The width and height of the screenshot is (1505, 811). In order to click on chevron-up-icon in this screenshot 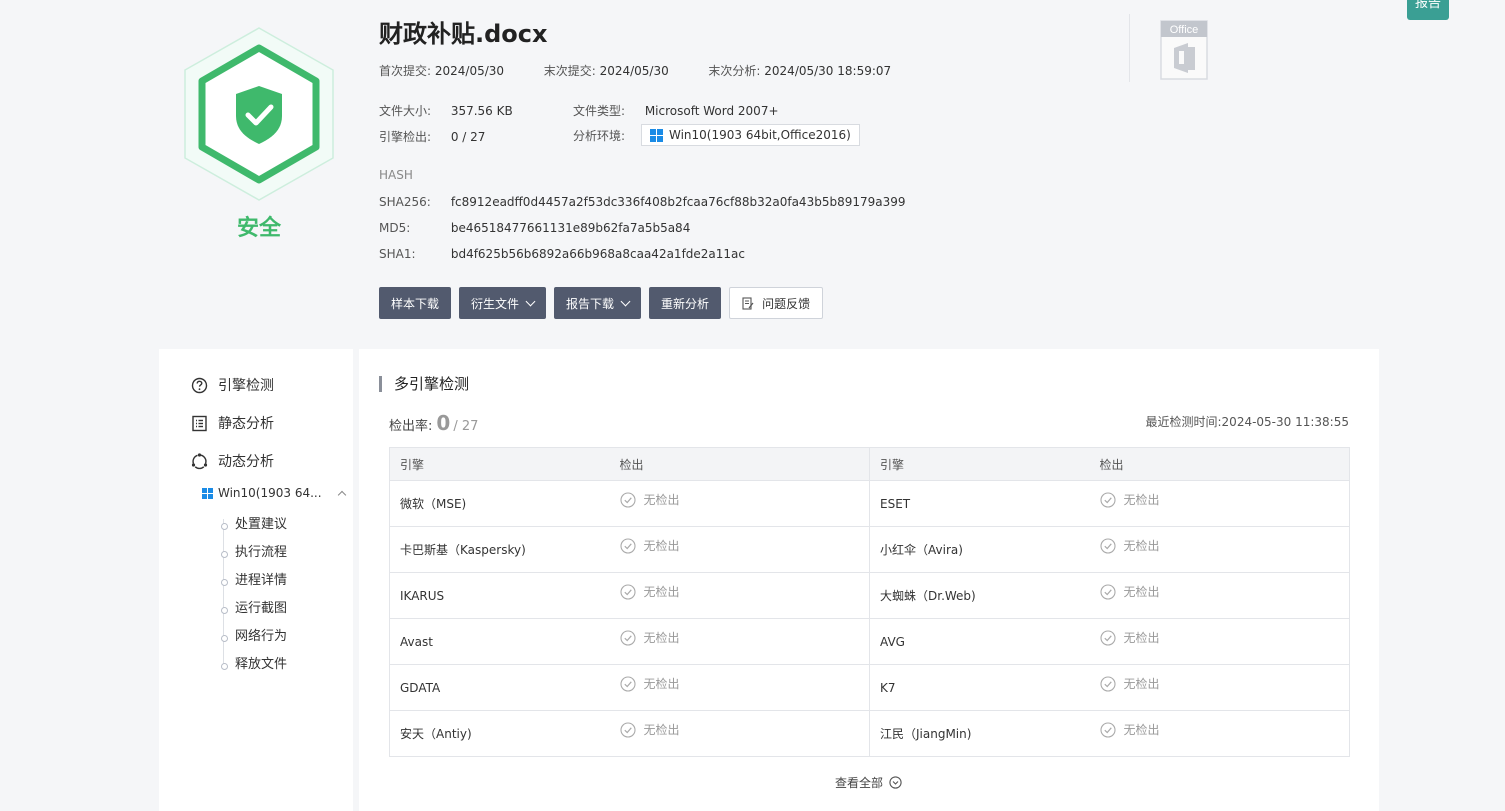, I will do `click(341, 494)`.